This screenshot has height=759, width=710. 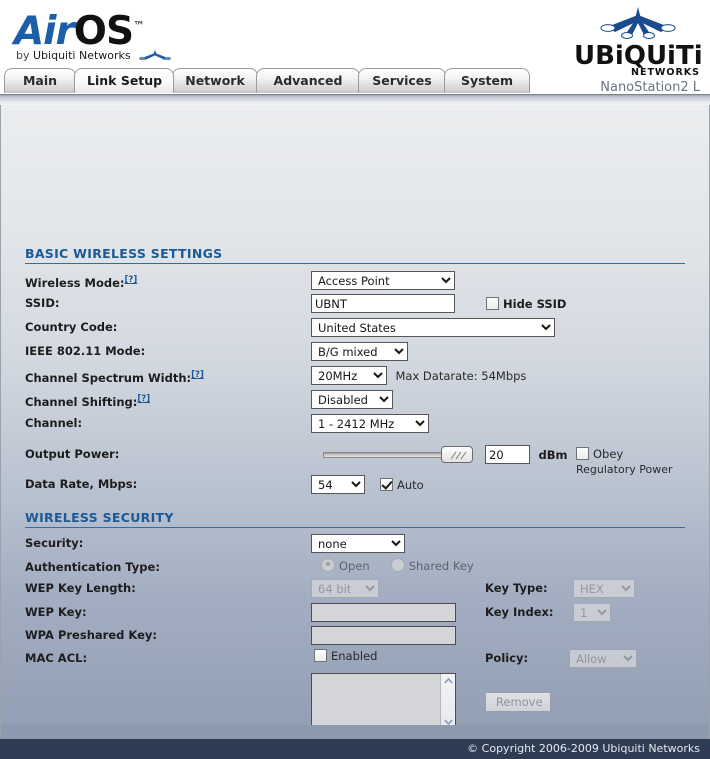 What do you see at coordinates (383, 635) in the screenshot?
I see `wpa-preshared-key-input` at bounding box center [383, 635].